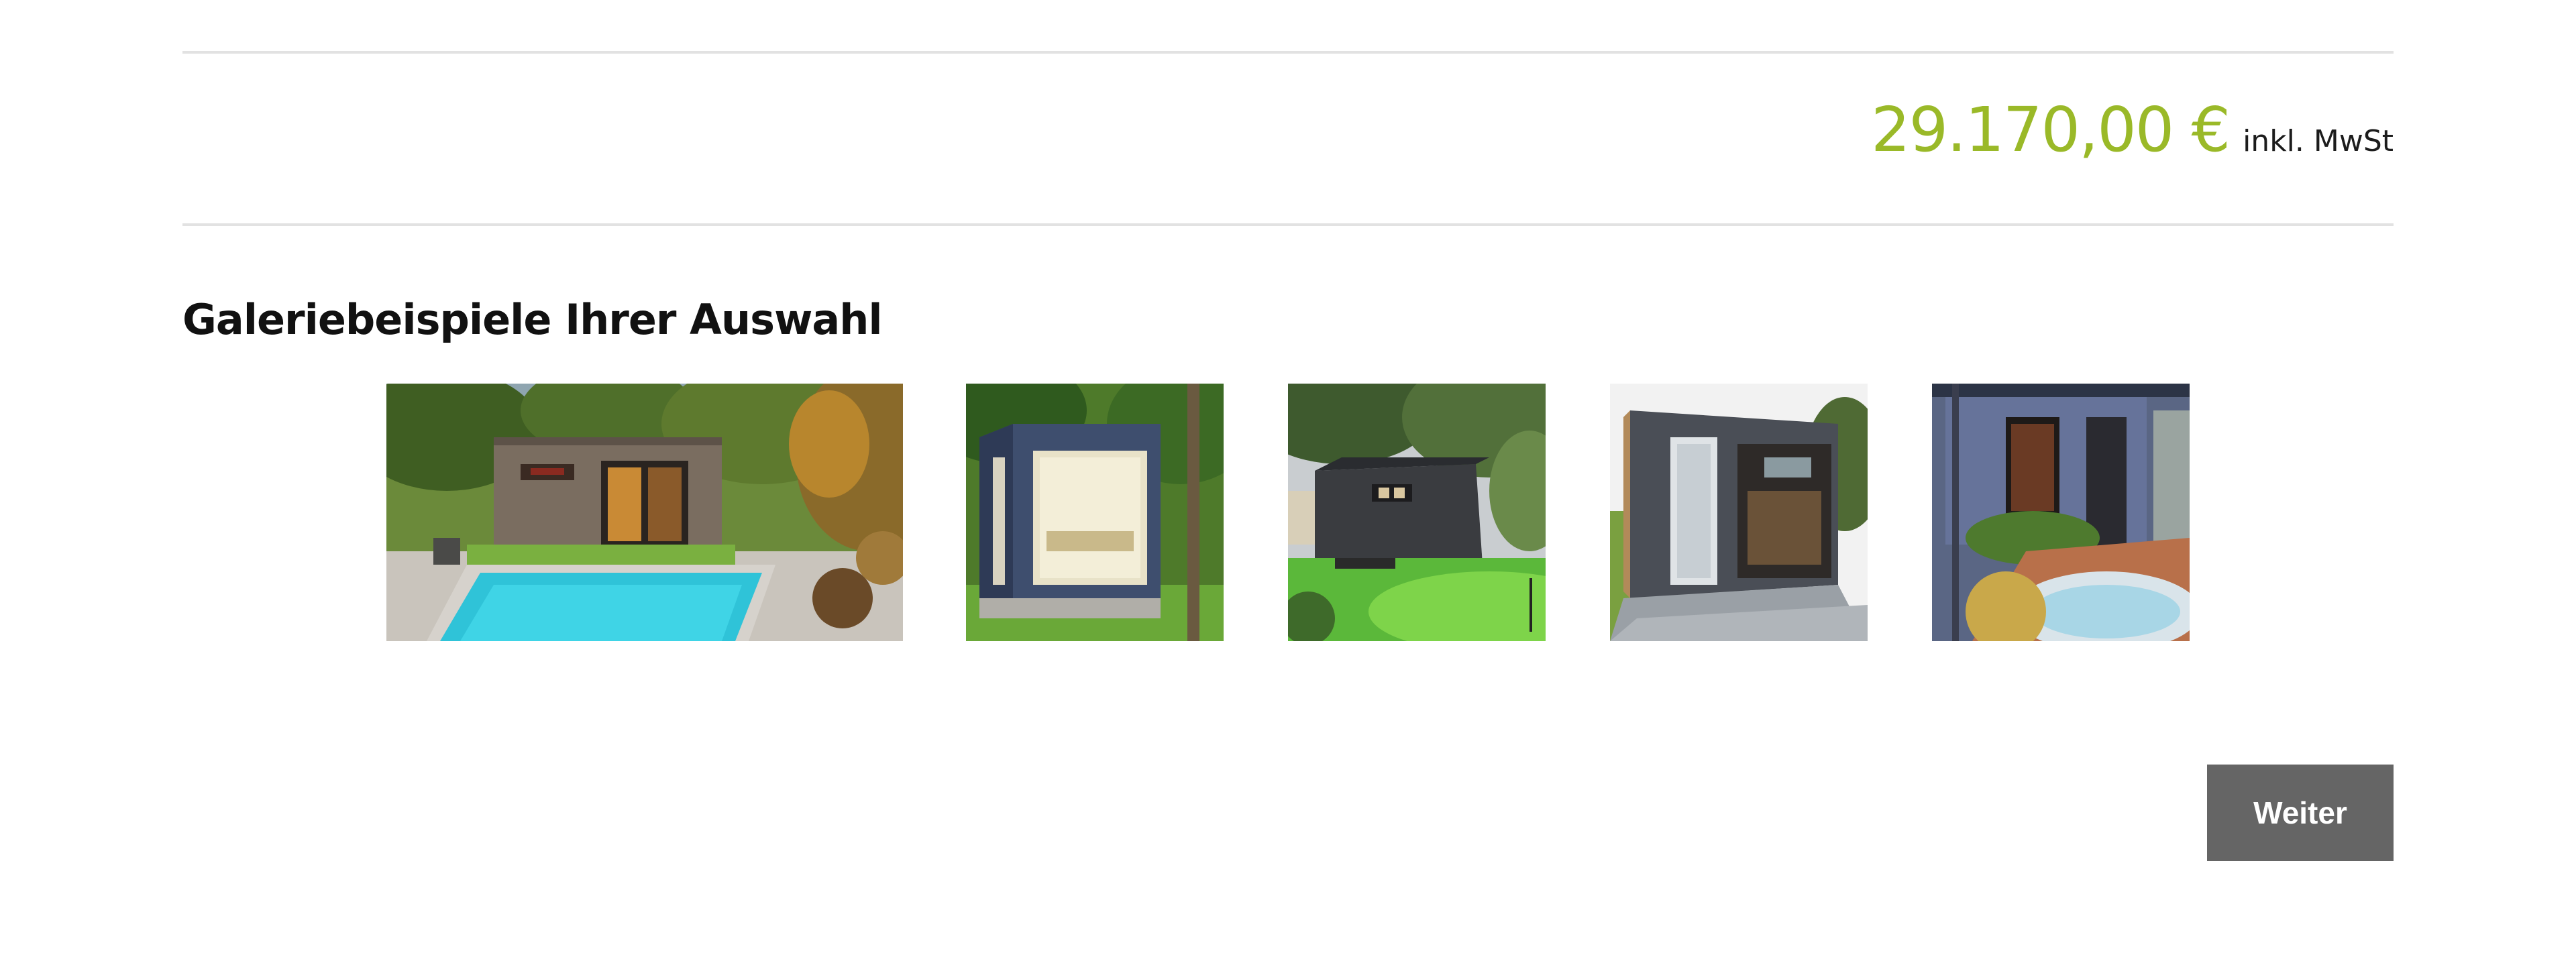 The image size is (2576, 955). I want to click on gallery-image-blue-room-hot-tub, so click(2061, 512).